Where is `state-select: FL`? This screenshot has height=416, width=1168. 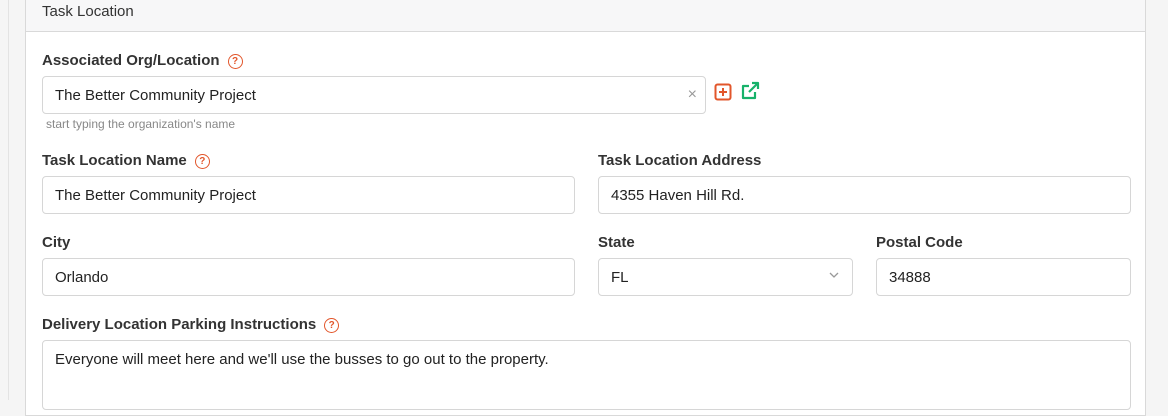 state-select: FL is located at coordinates (725, 277).